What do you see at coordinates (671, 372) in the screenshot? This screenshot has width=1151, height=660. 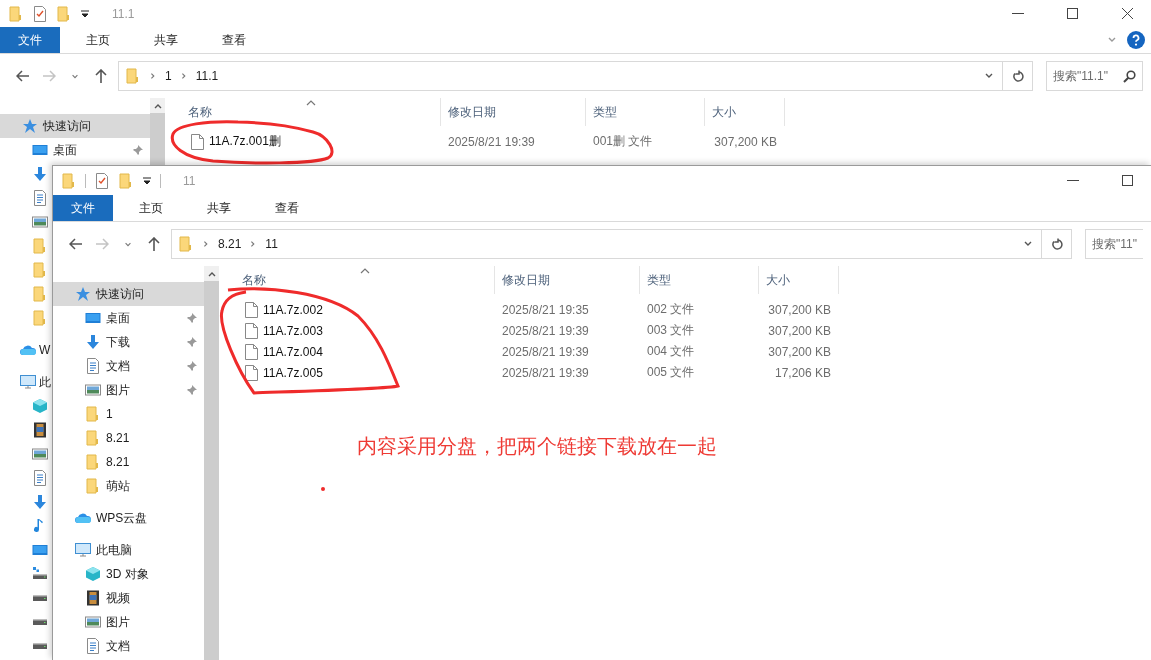 I see `file-type: 005 文件` at bounding box center [671, 372].